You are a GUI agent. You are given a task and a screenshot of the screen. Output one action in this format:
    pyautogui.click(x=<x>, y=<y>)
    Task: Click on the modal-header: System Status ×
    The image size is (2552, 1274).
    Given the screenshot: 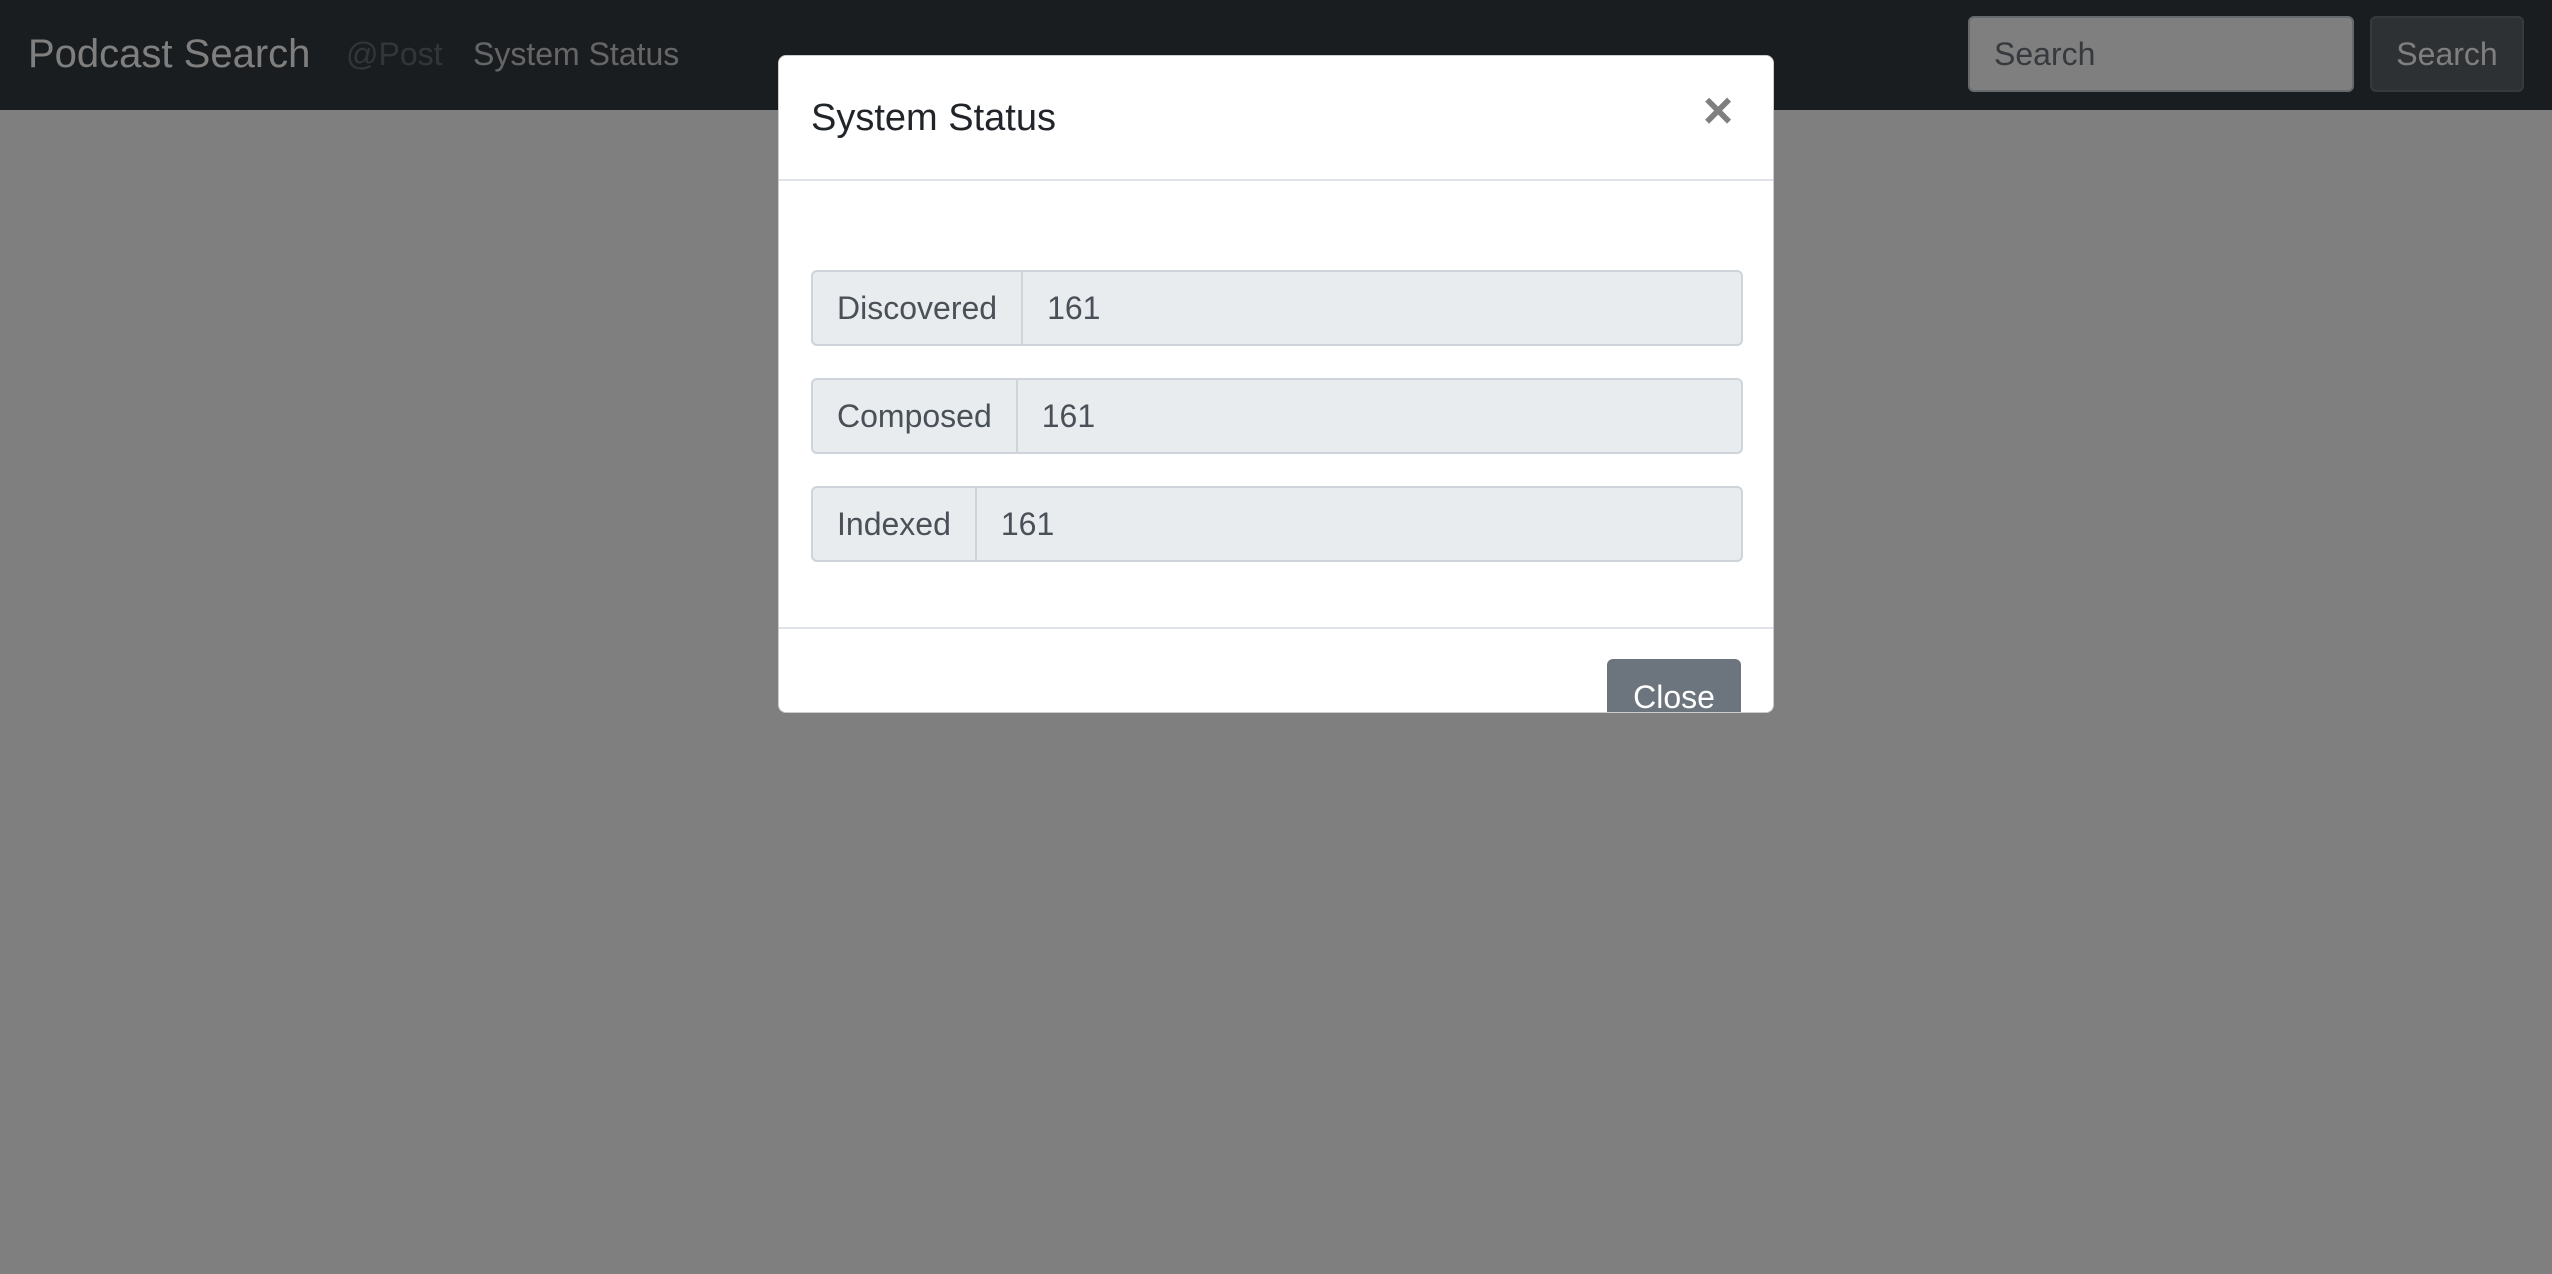 What is the action you would take?
    pyautogui.click(x=1276, y=118)
    